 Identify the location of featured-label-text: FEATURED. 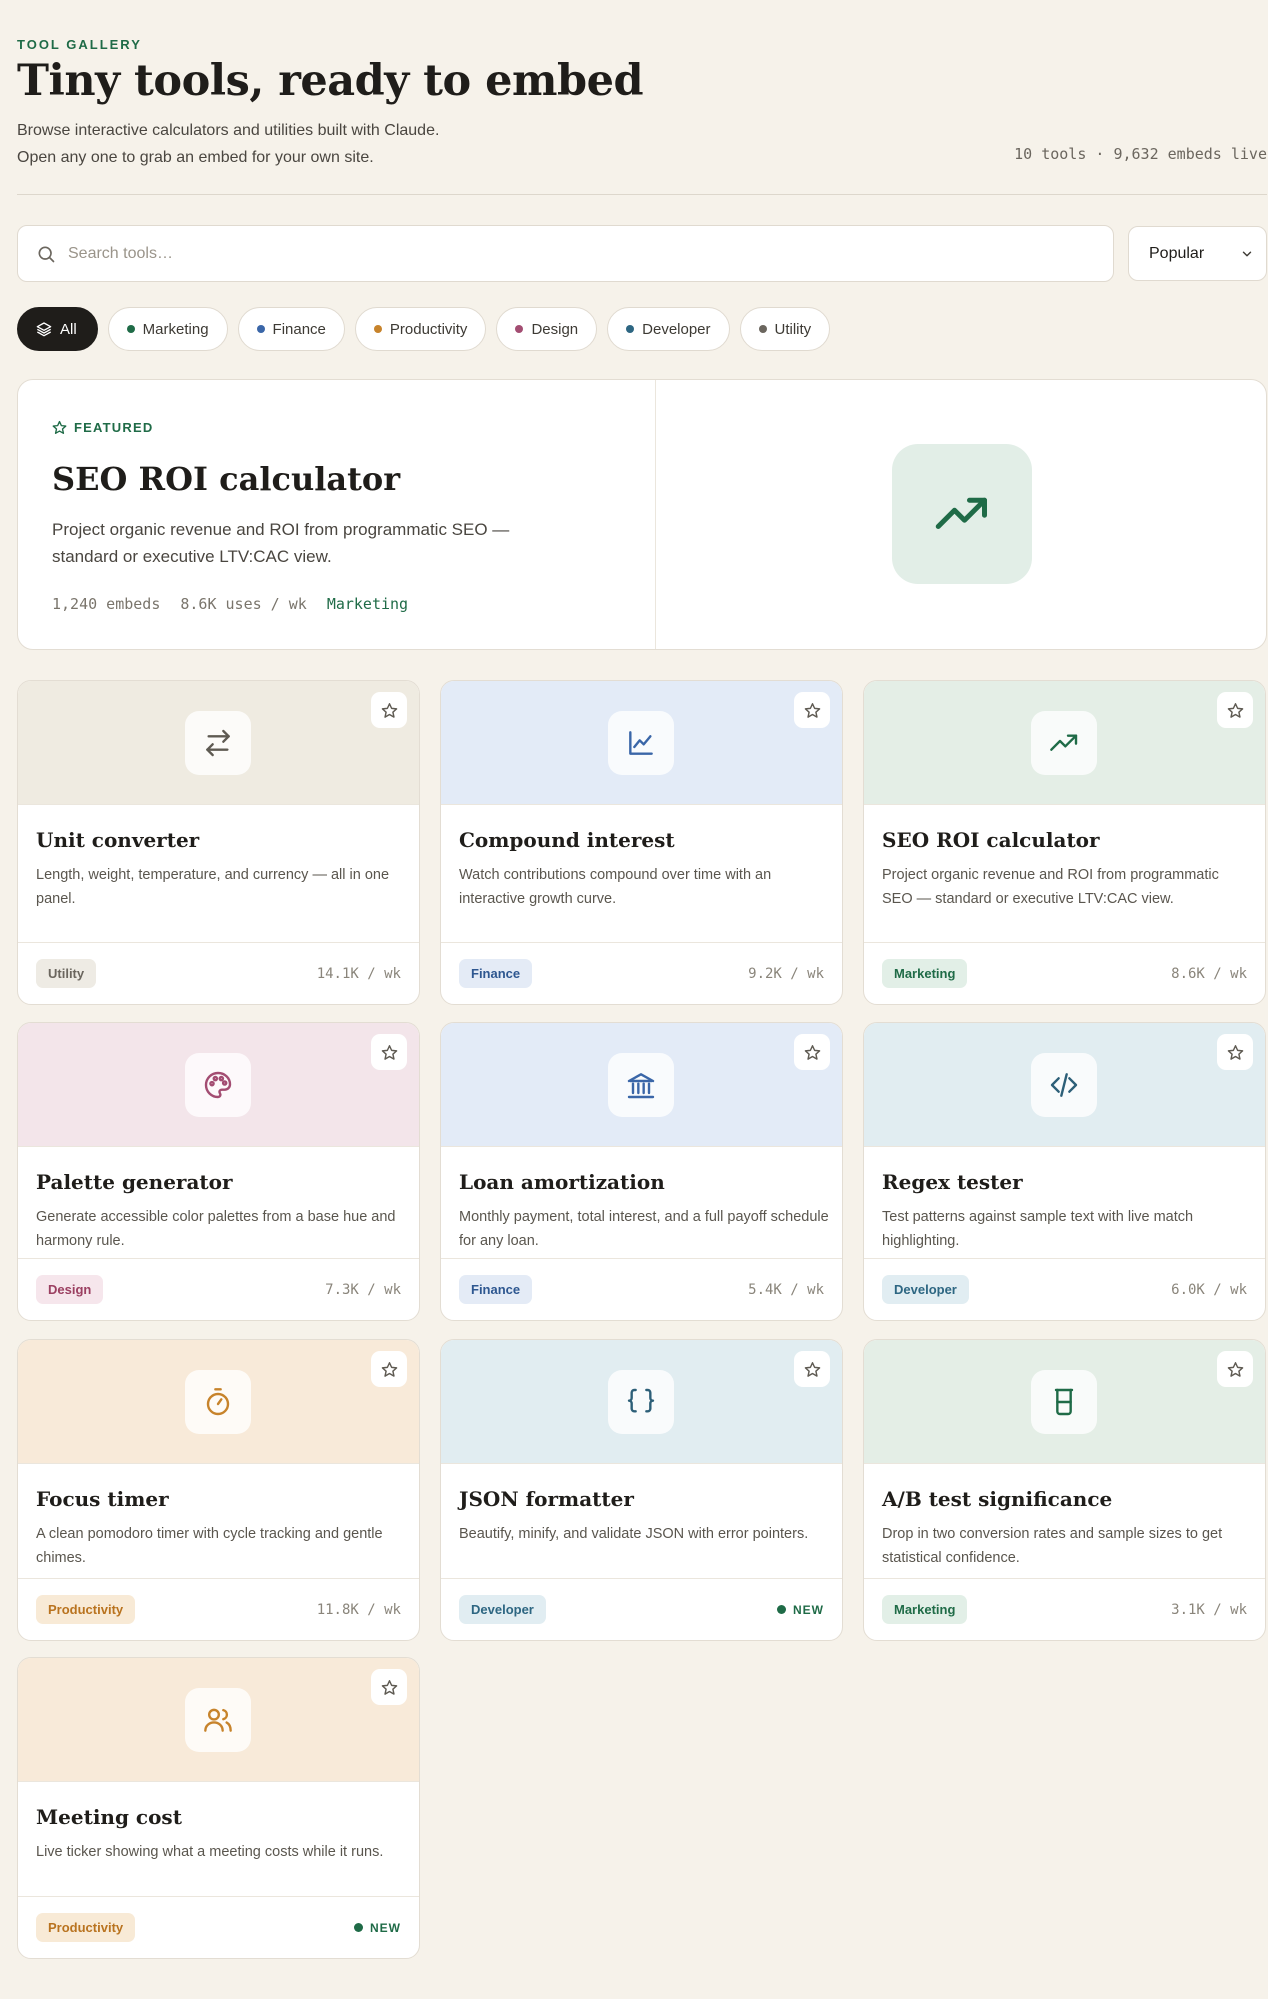
(114, 427).